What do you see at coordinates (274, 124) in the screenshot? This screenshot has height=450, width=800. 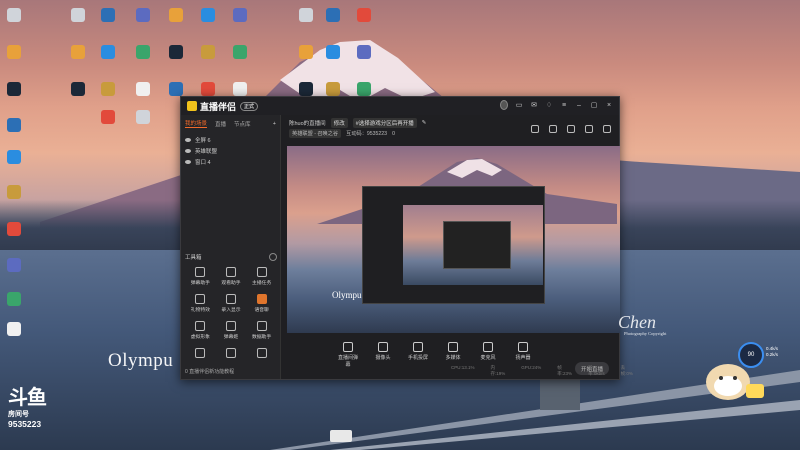 I see `add-icon: +` at bounding box center [274, 124].